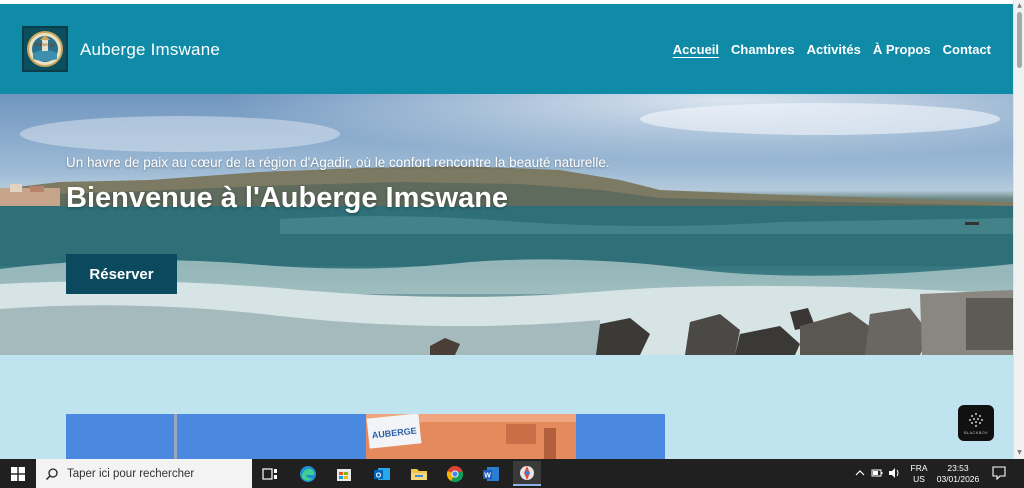 This screenshot has height=488, width=1024. I want to click on nav-contact: Contact, so click(967, 49).